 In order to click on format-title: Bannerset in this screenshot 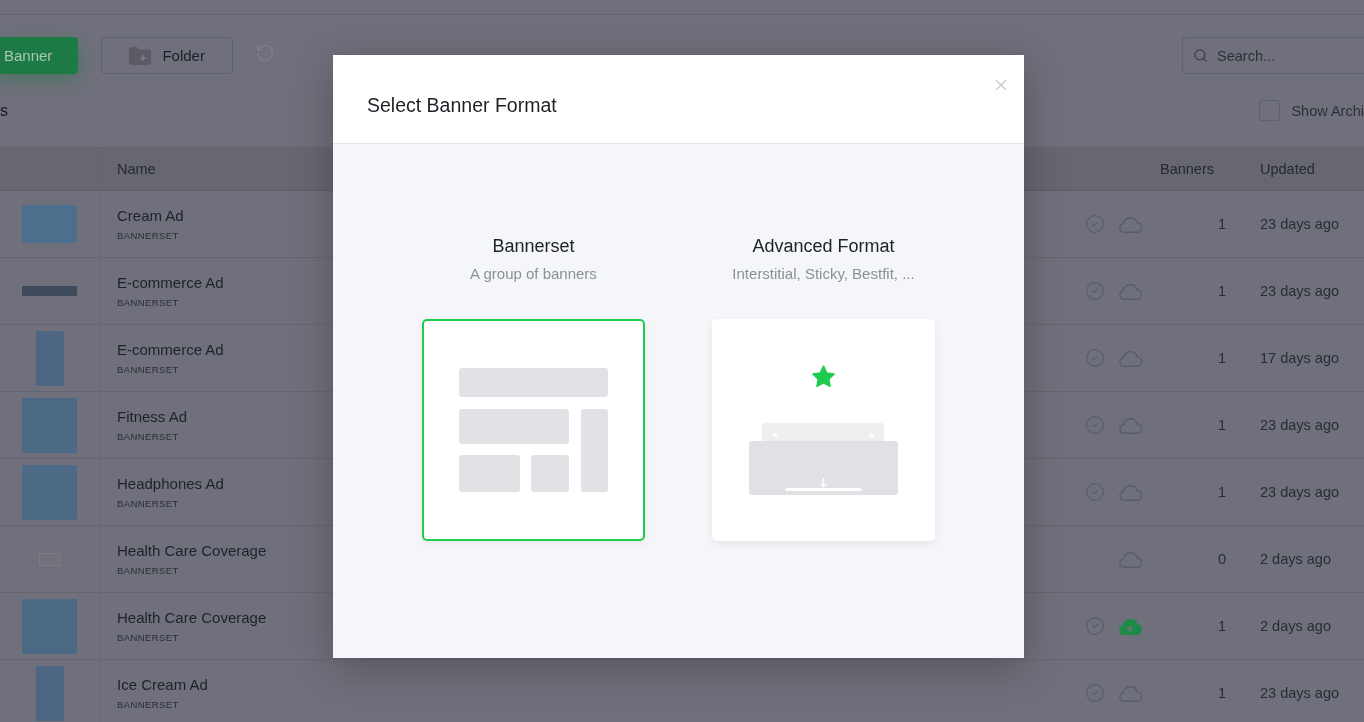, I will do `click(533, 246)`.